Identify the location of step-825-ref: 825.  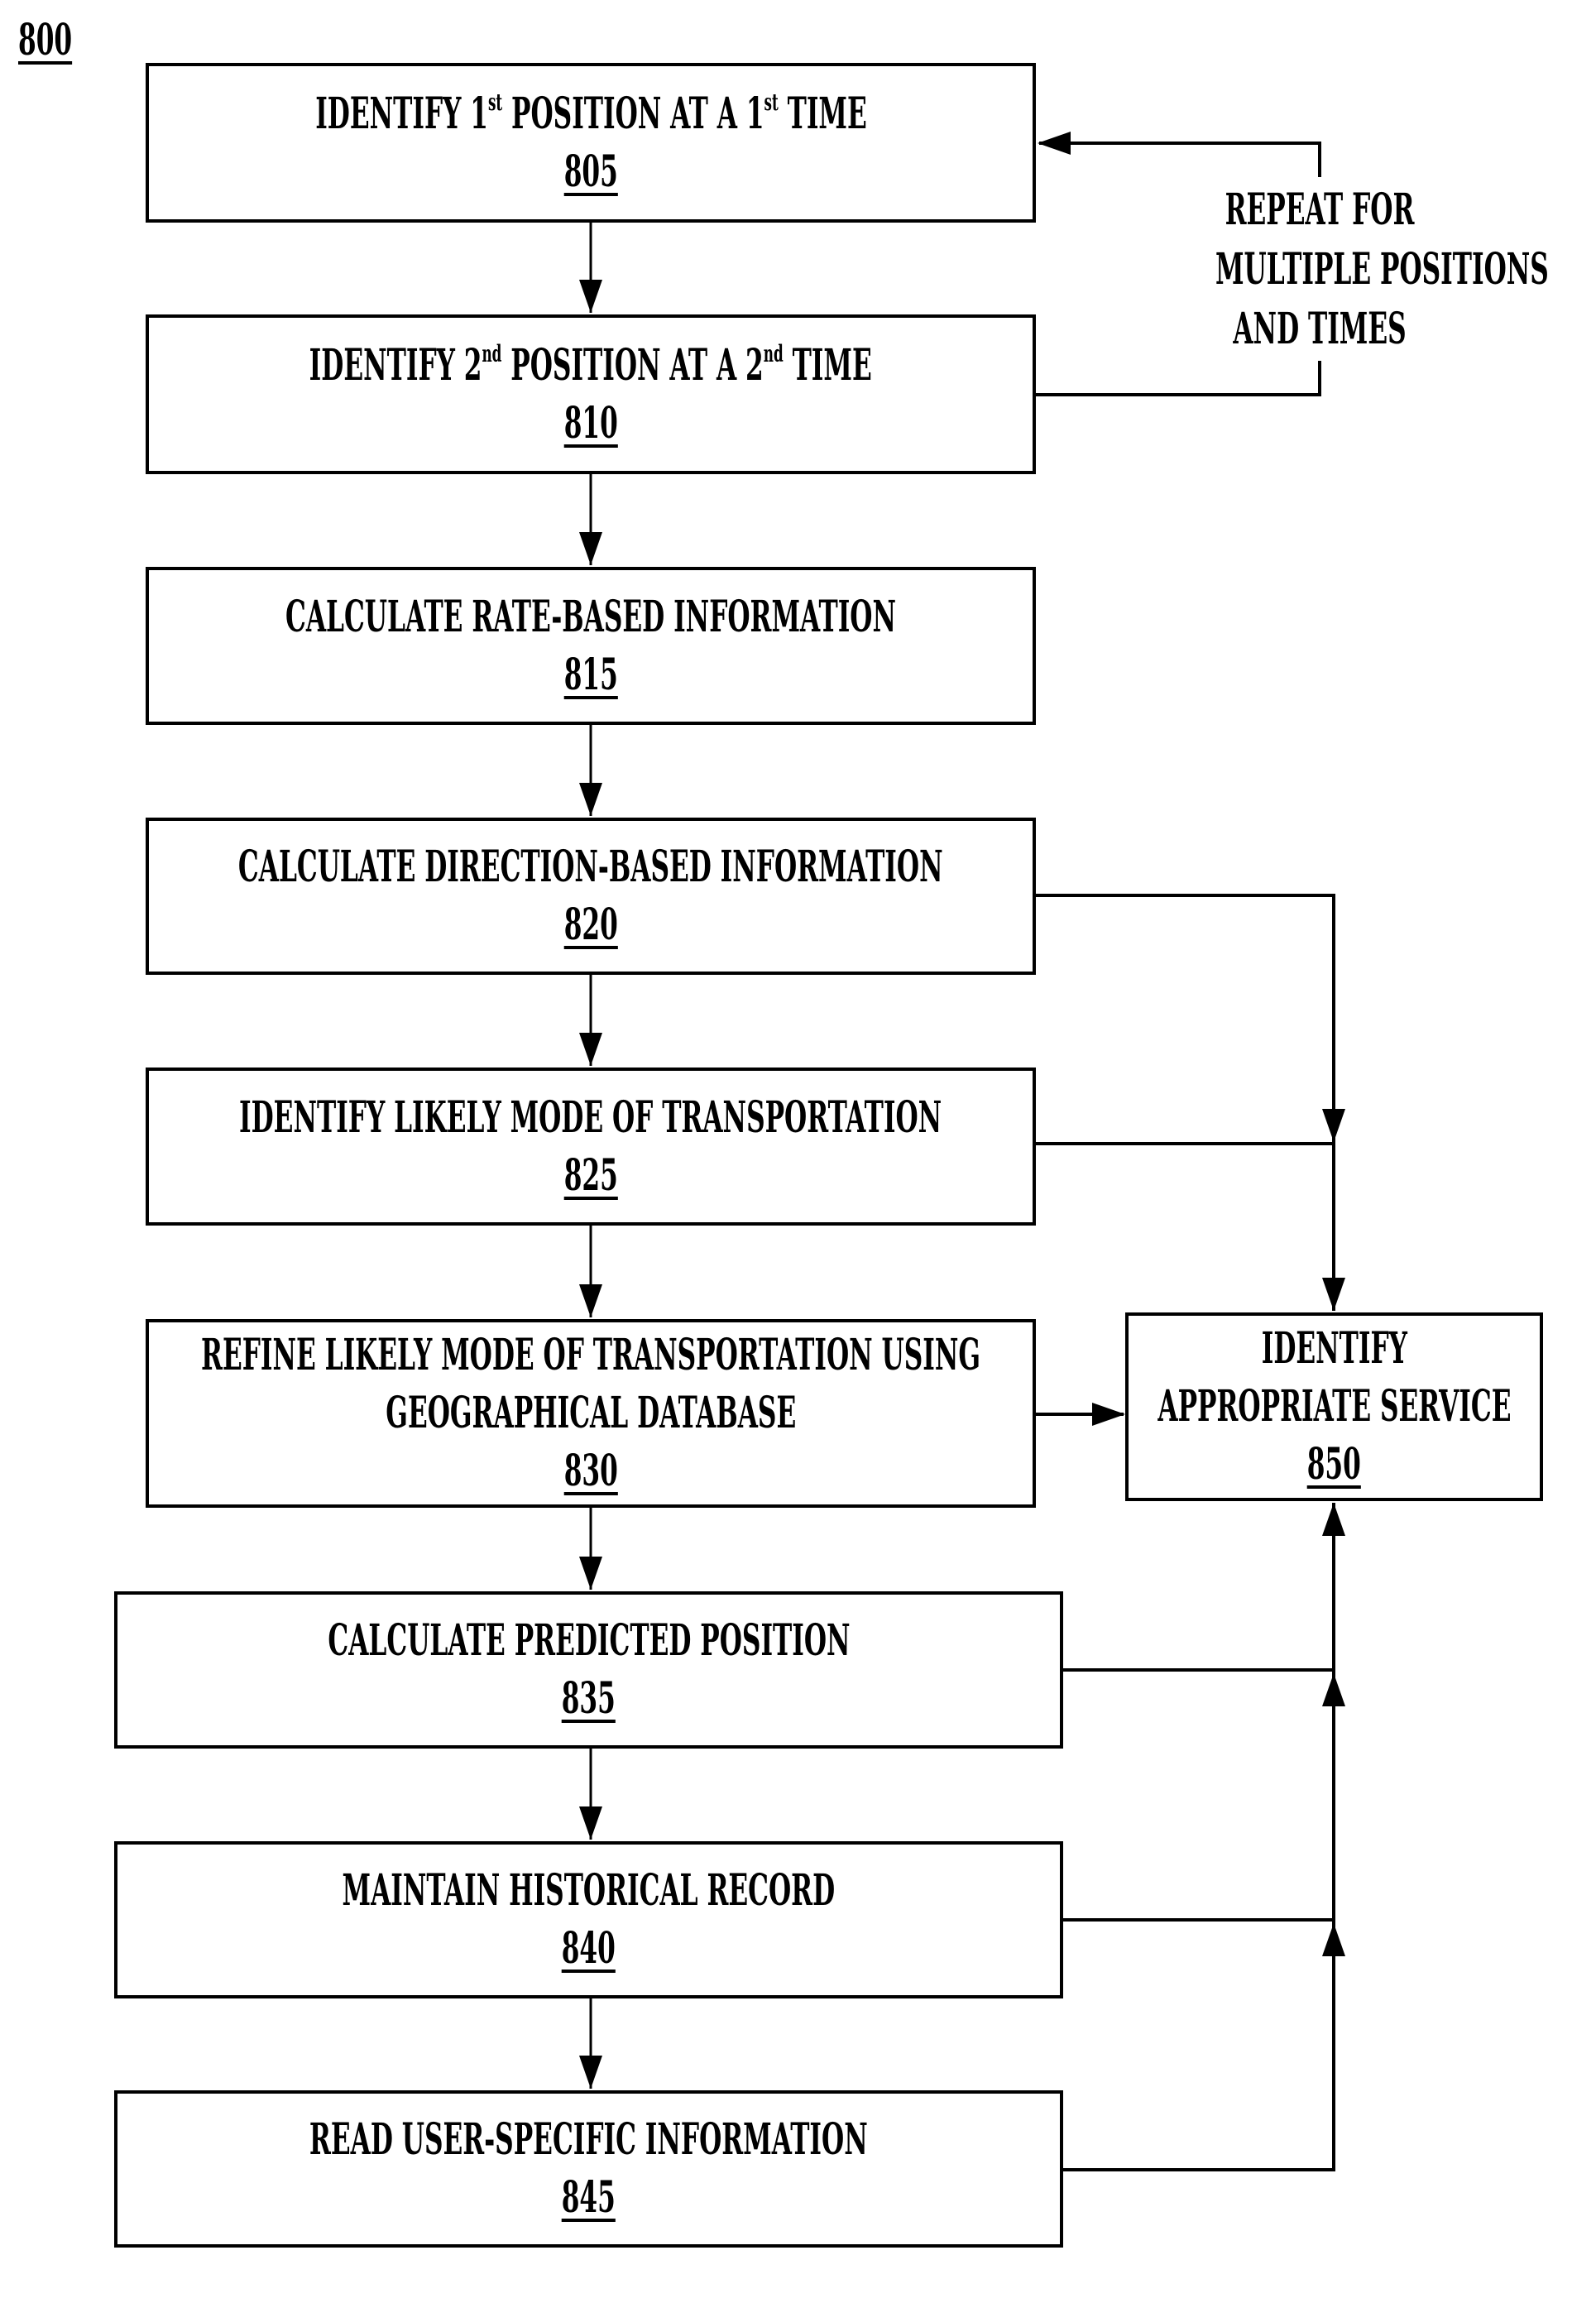
(590, 1175).